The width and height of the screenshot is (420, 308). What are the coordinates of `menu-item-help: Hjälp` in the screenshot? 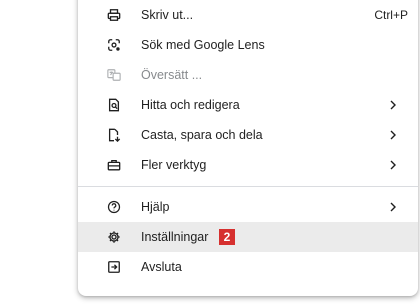 It's located at (248, 207).